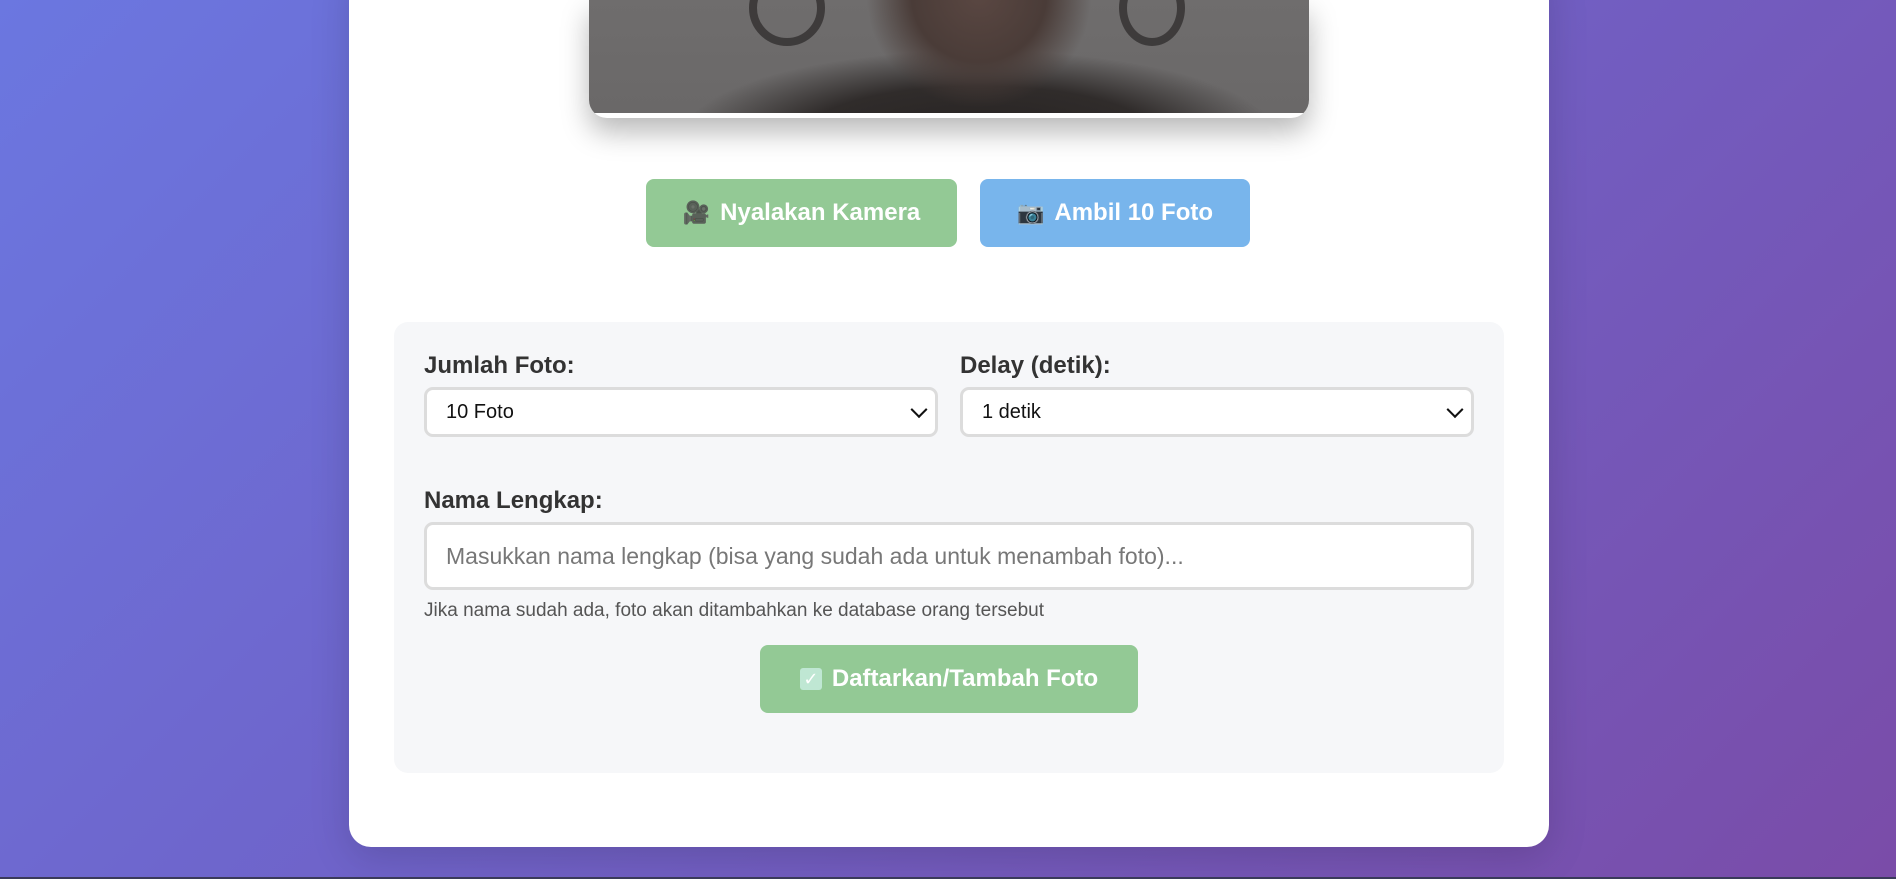  Describe the element at coordinates (480, 411) in the screenshot. I see `photo-count-value: 10 Foto` at that location.